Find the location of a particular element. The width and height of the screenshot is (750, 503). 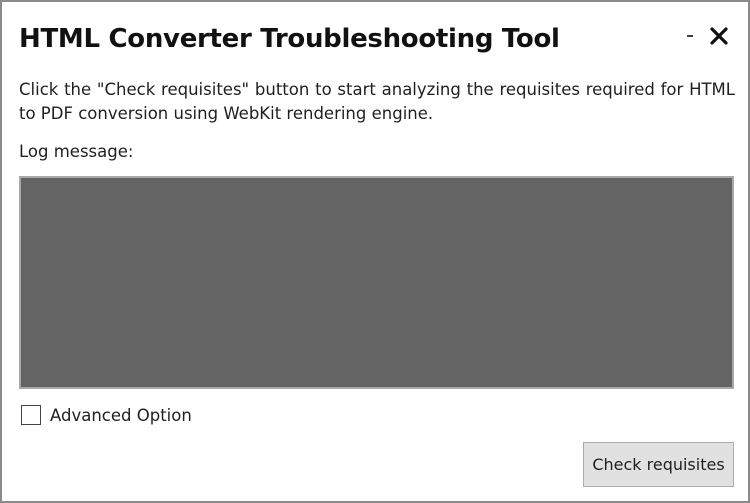

advanced-option-label: Advanced Option is located at coordinates (121, 415).